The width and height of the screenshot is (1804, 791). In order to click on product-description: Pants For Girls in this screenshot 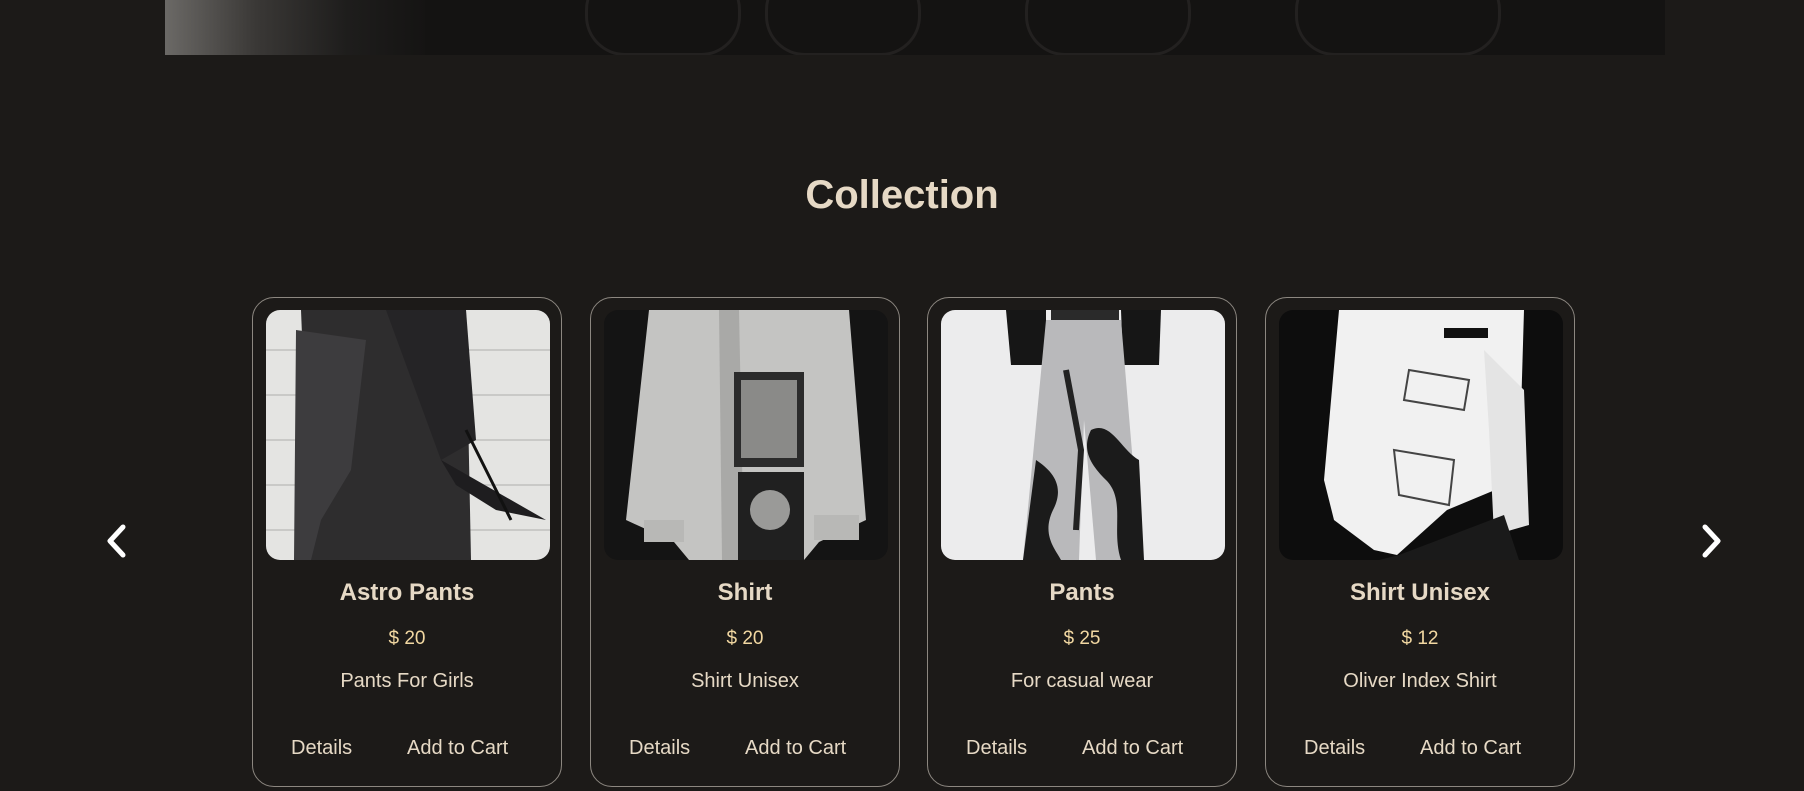, I will do `click(407, 681)`.